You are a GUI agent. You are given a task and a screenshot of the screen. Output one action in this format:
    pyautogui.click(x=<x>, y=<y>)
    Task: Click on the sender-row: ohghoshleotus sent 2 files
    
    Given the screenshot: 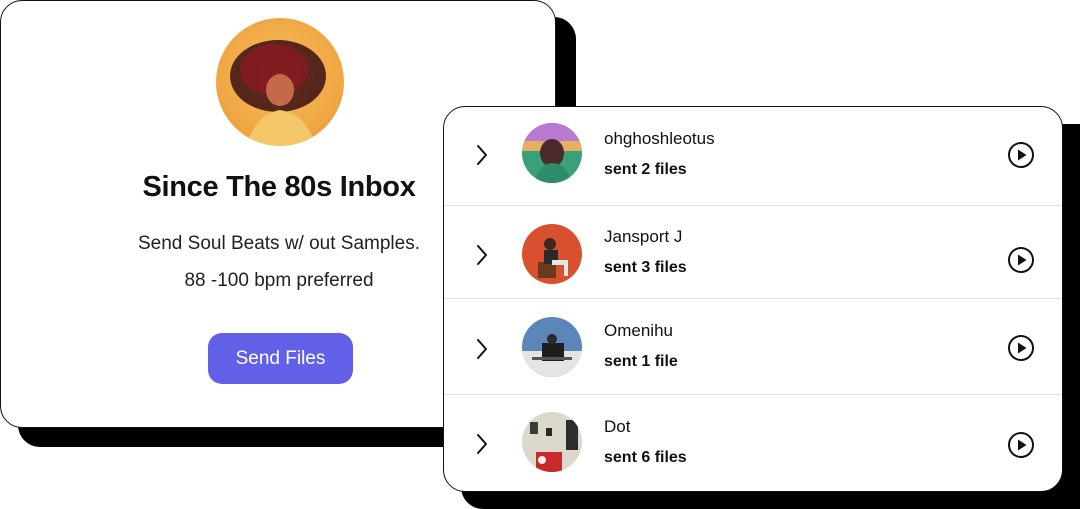 What is the action you would take?
    pyautogui.click(x=753, y=156)
    